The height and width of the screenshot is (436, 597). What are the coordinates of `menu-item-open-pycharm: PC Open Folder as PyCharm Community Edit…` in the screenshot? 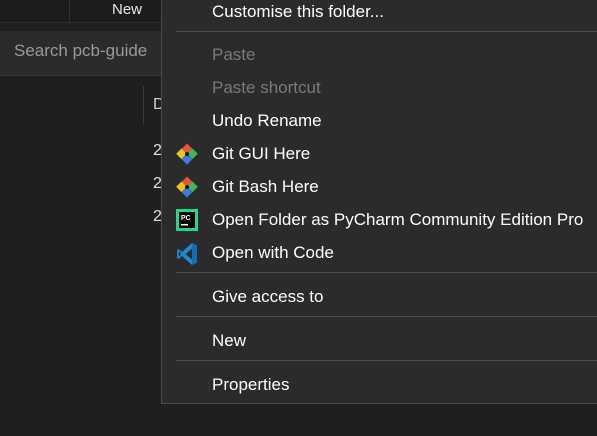 It's located at (379, 219).